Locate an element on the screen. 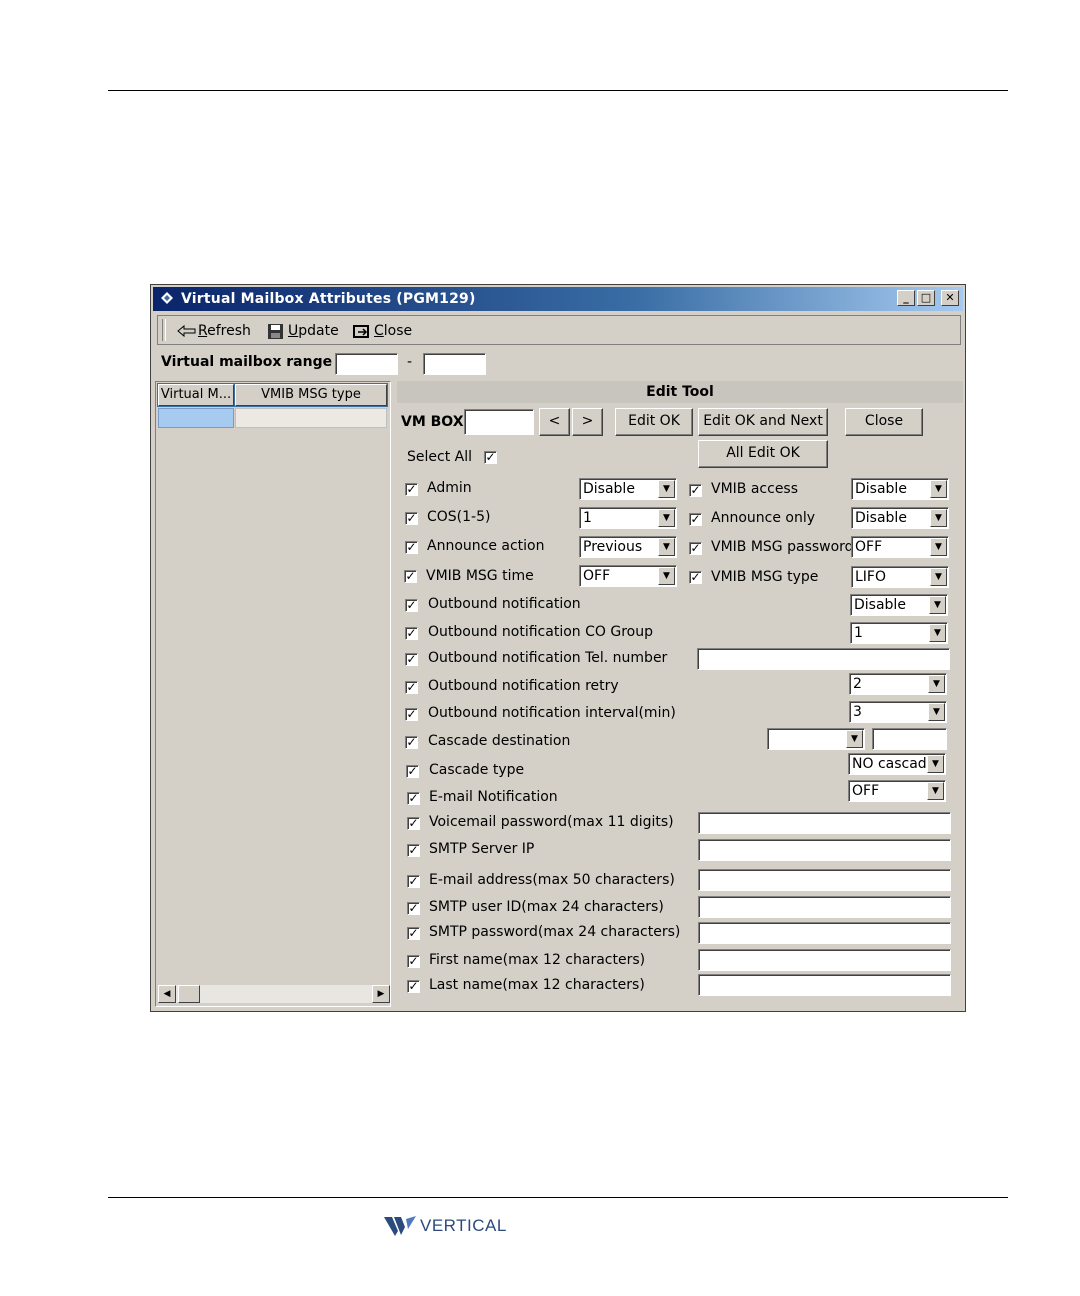 The height and width of the screenshot is (1296, 1080). refresh-button: Refresh is located at coordinates (213, 331).